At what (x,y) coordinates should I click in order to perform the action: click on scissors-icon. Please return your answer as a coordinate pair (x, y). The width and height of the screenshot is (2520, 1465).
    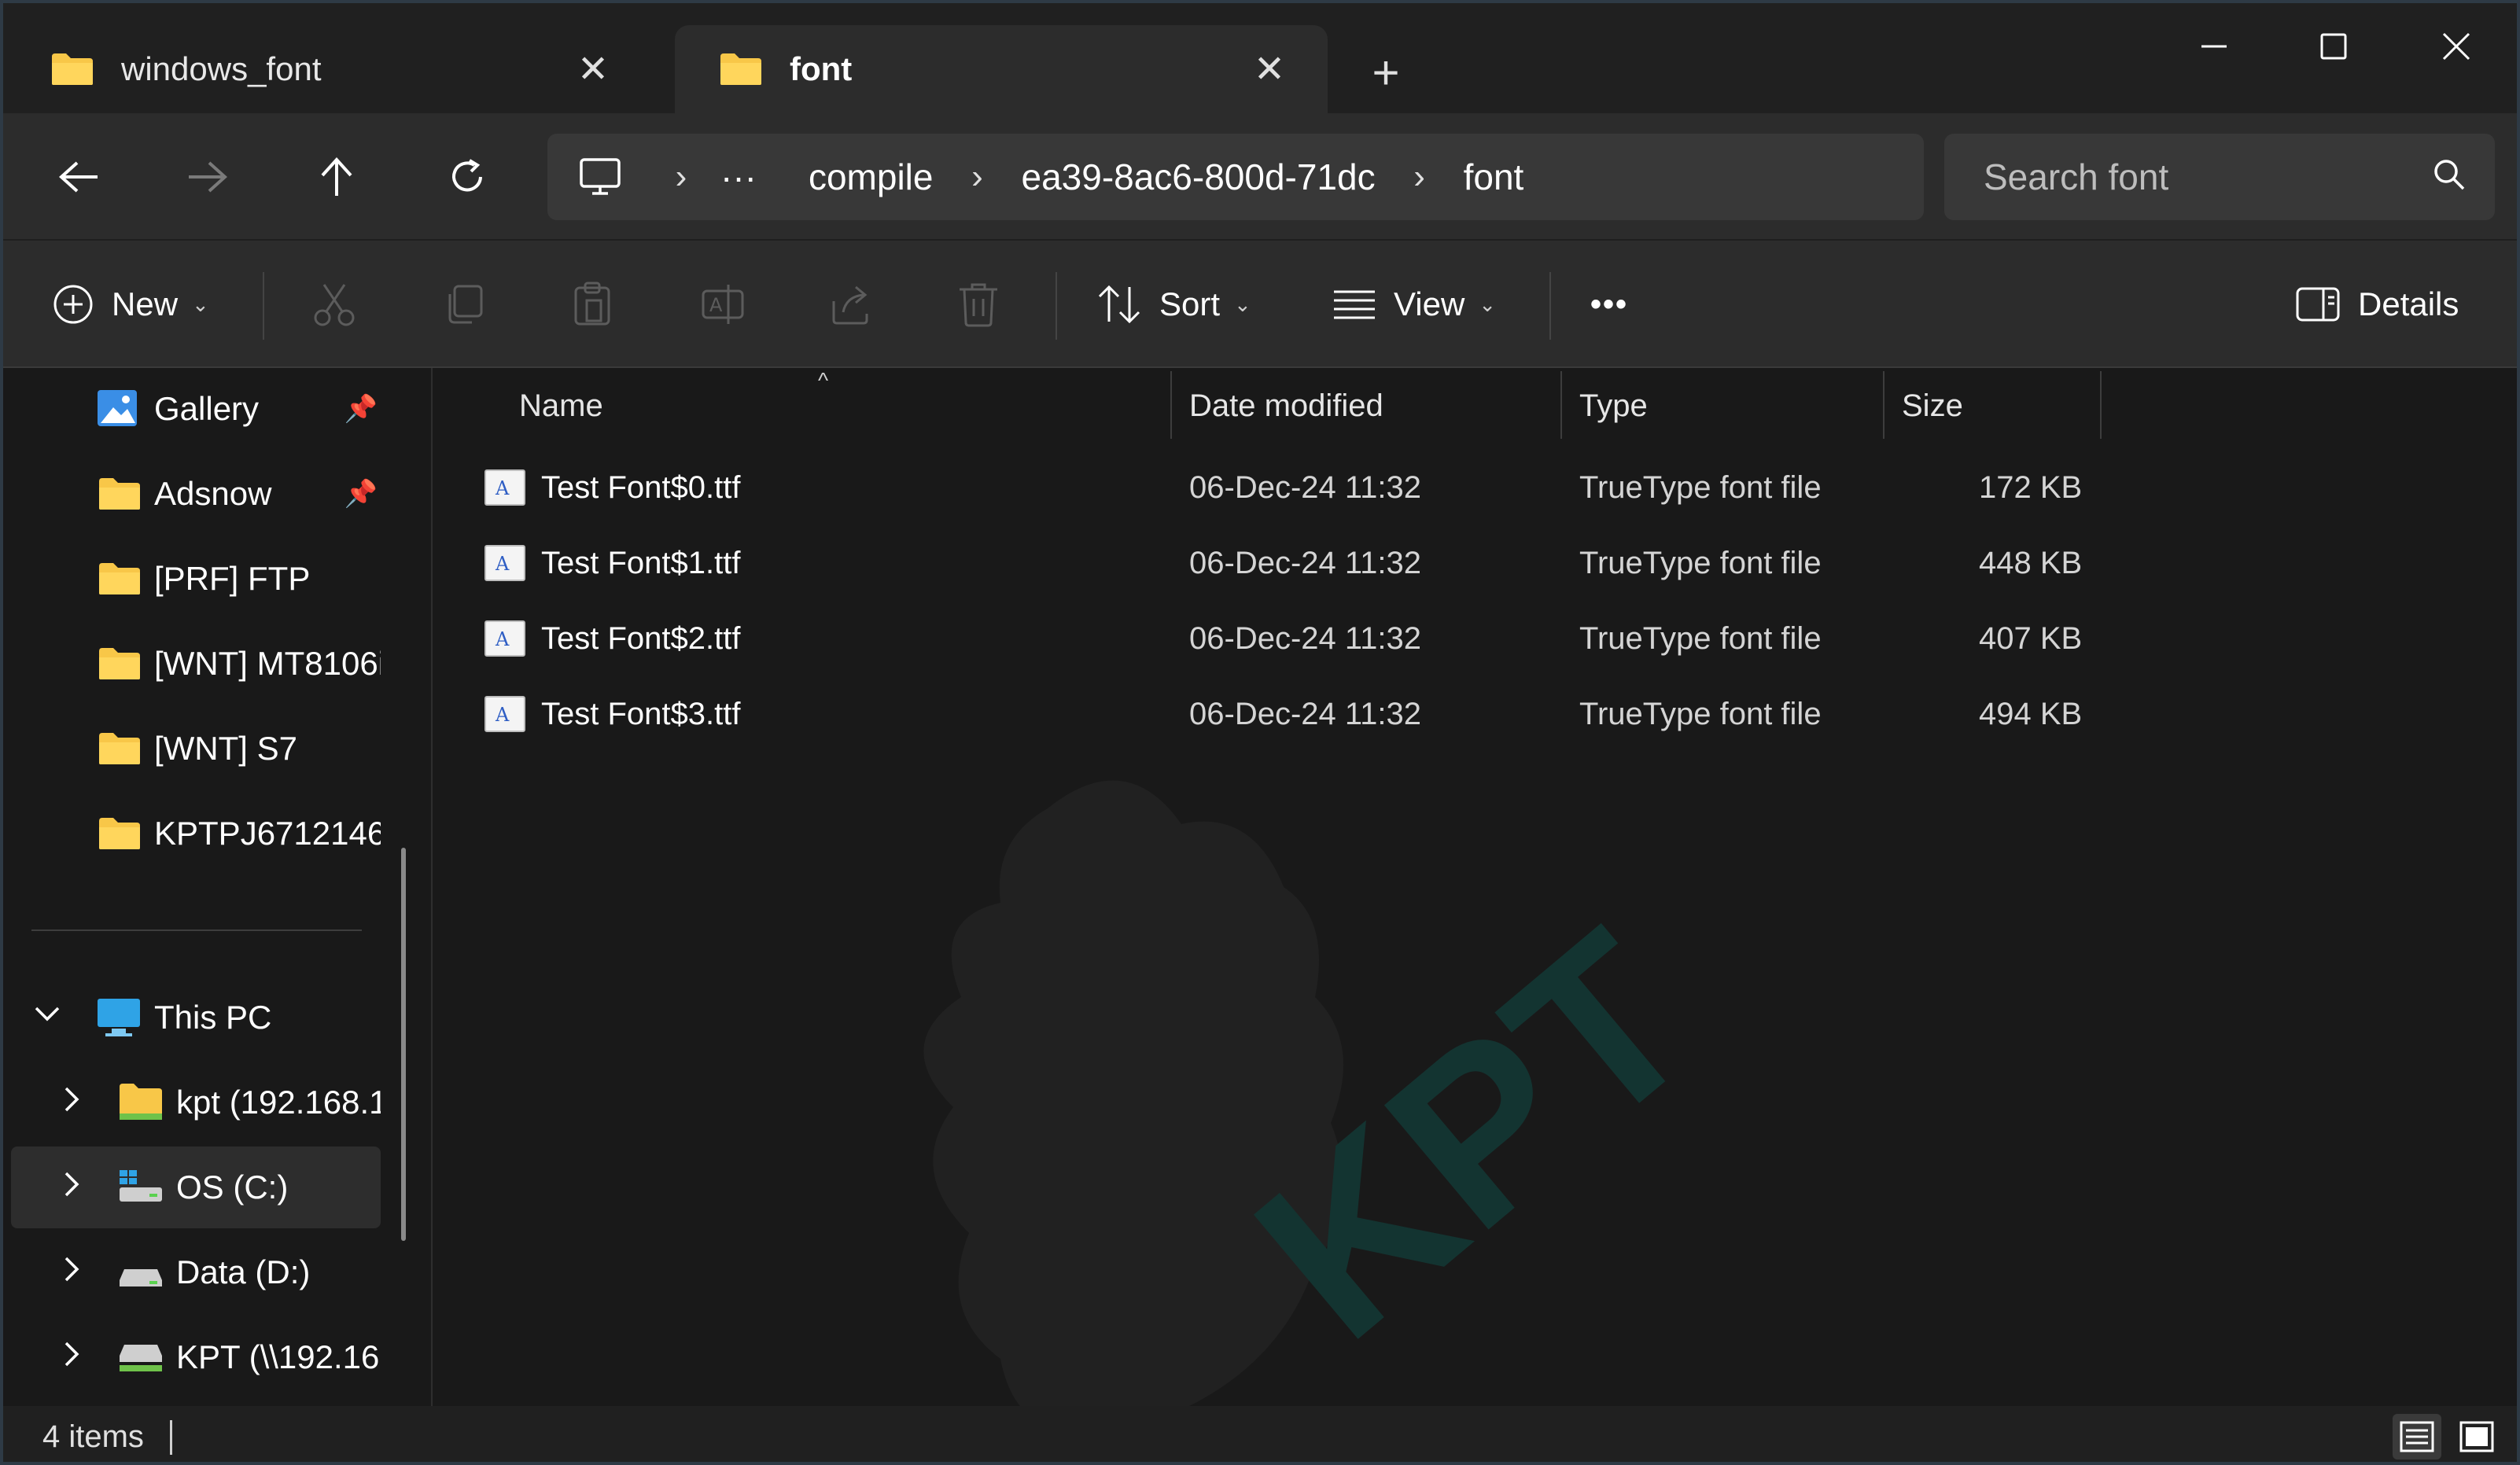
    Looking at the image, I should click on (334, 305).